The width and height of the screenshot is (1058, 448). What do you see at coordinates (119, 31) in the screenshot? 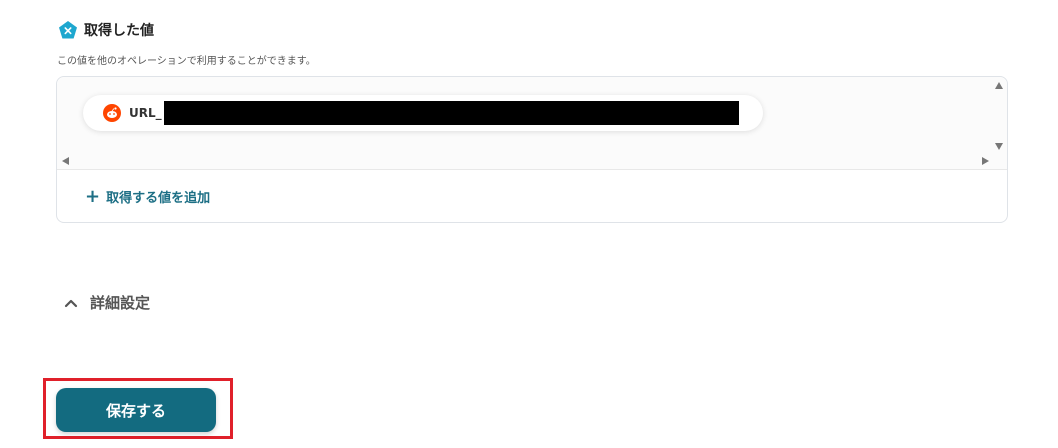
I see `section-title: 取得した値` at bounding box center [119, 31].